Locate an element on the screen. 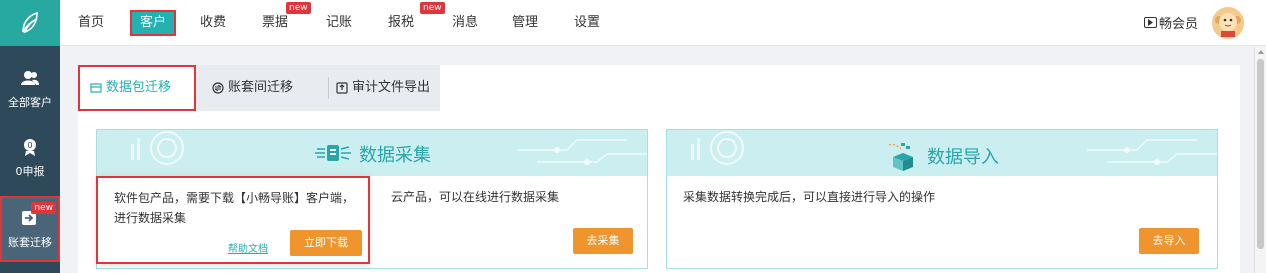  play-icon is located at coordinates (1150, 22).